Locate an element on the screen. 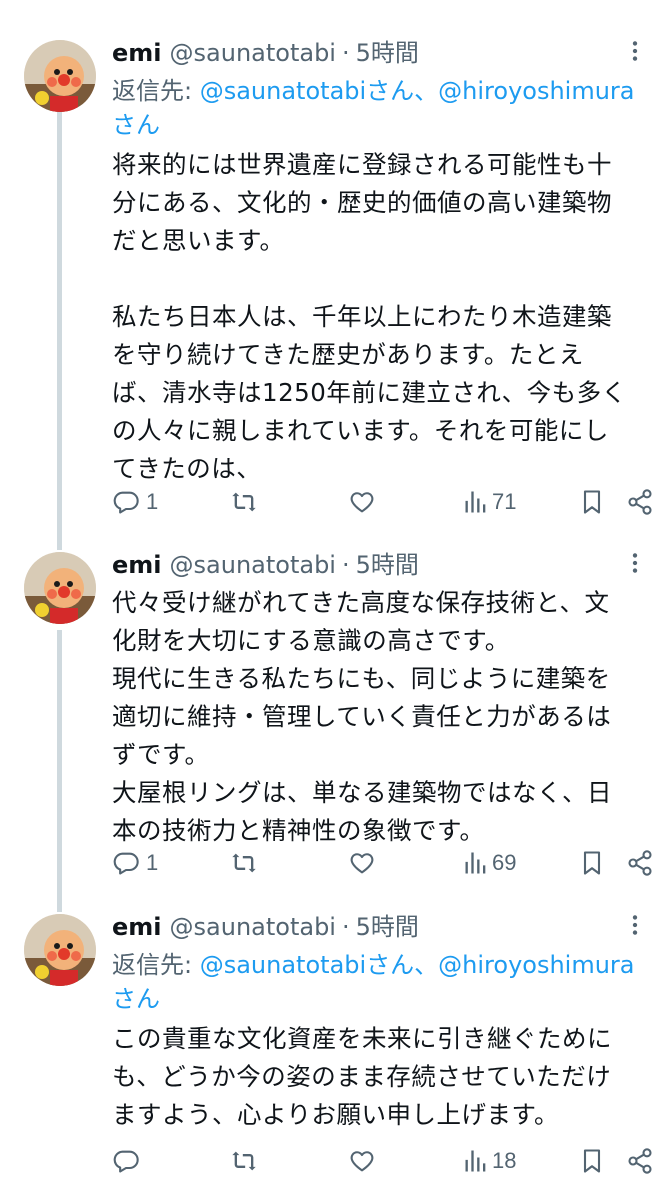  view-count: 71 is located at coordinates (504, 501).